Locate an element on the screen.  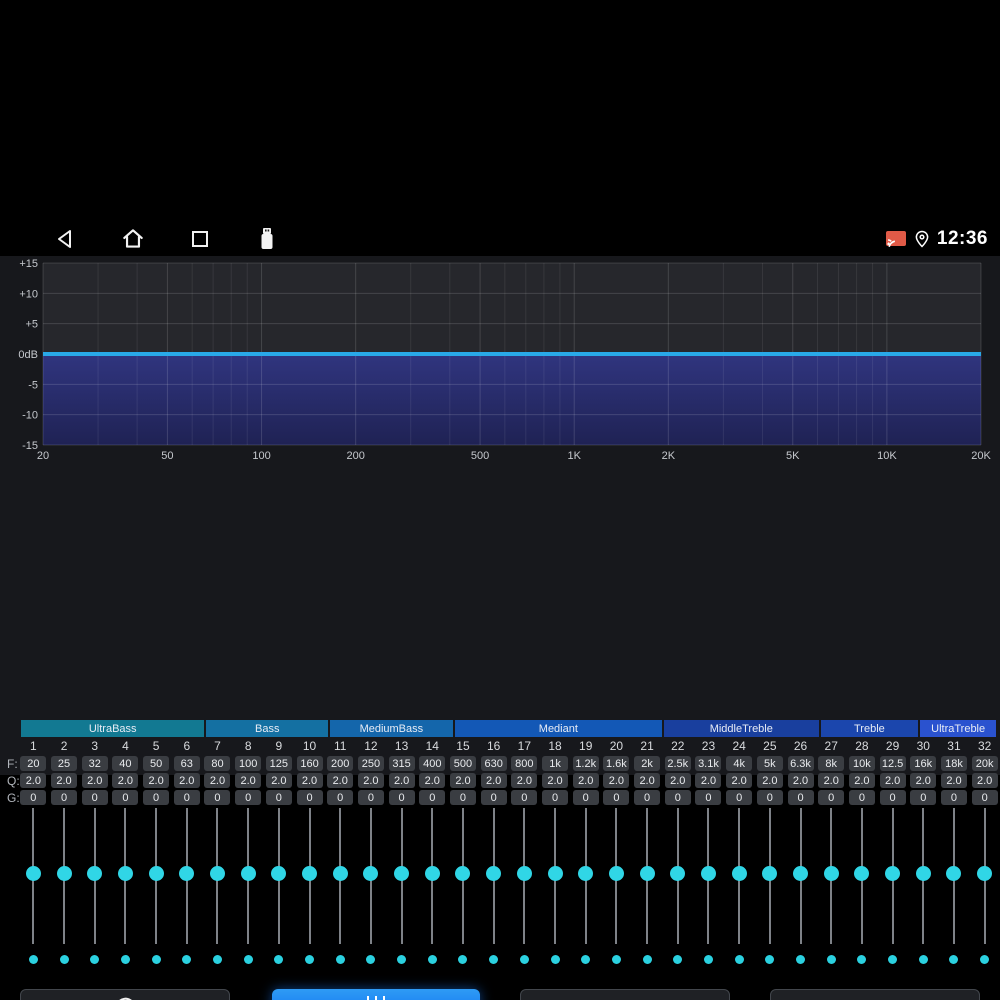
gain-value-31: 0 is located at coordinates (953, 797).